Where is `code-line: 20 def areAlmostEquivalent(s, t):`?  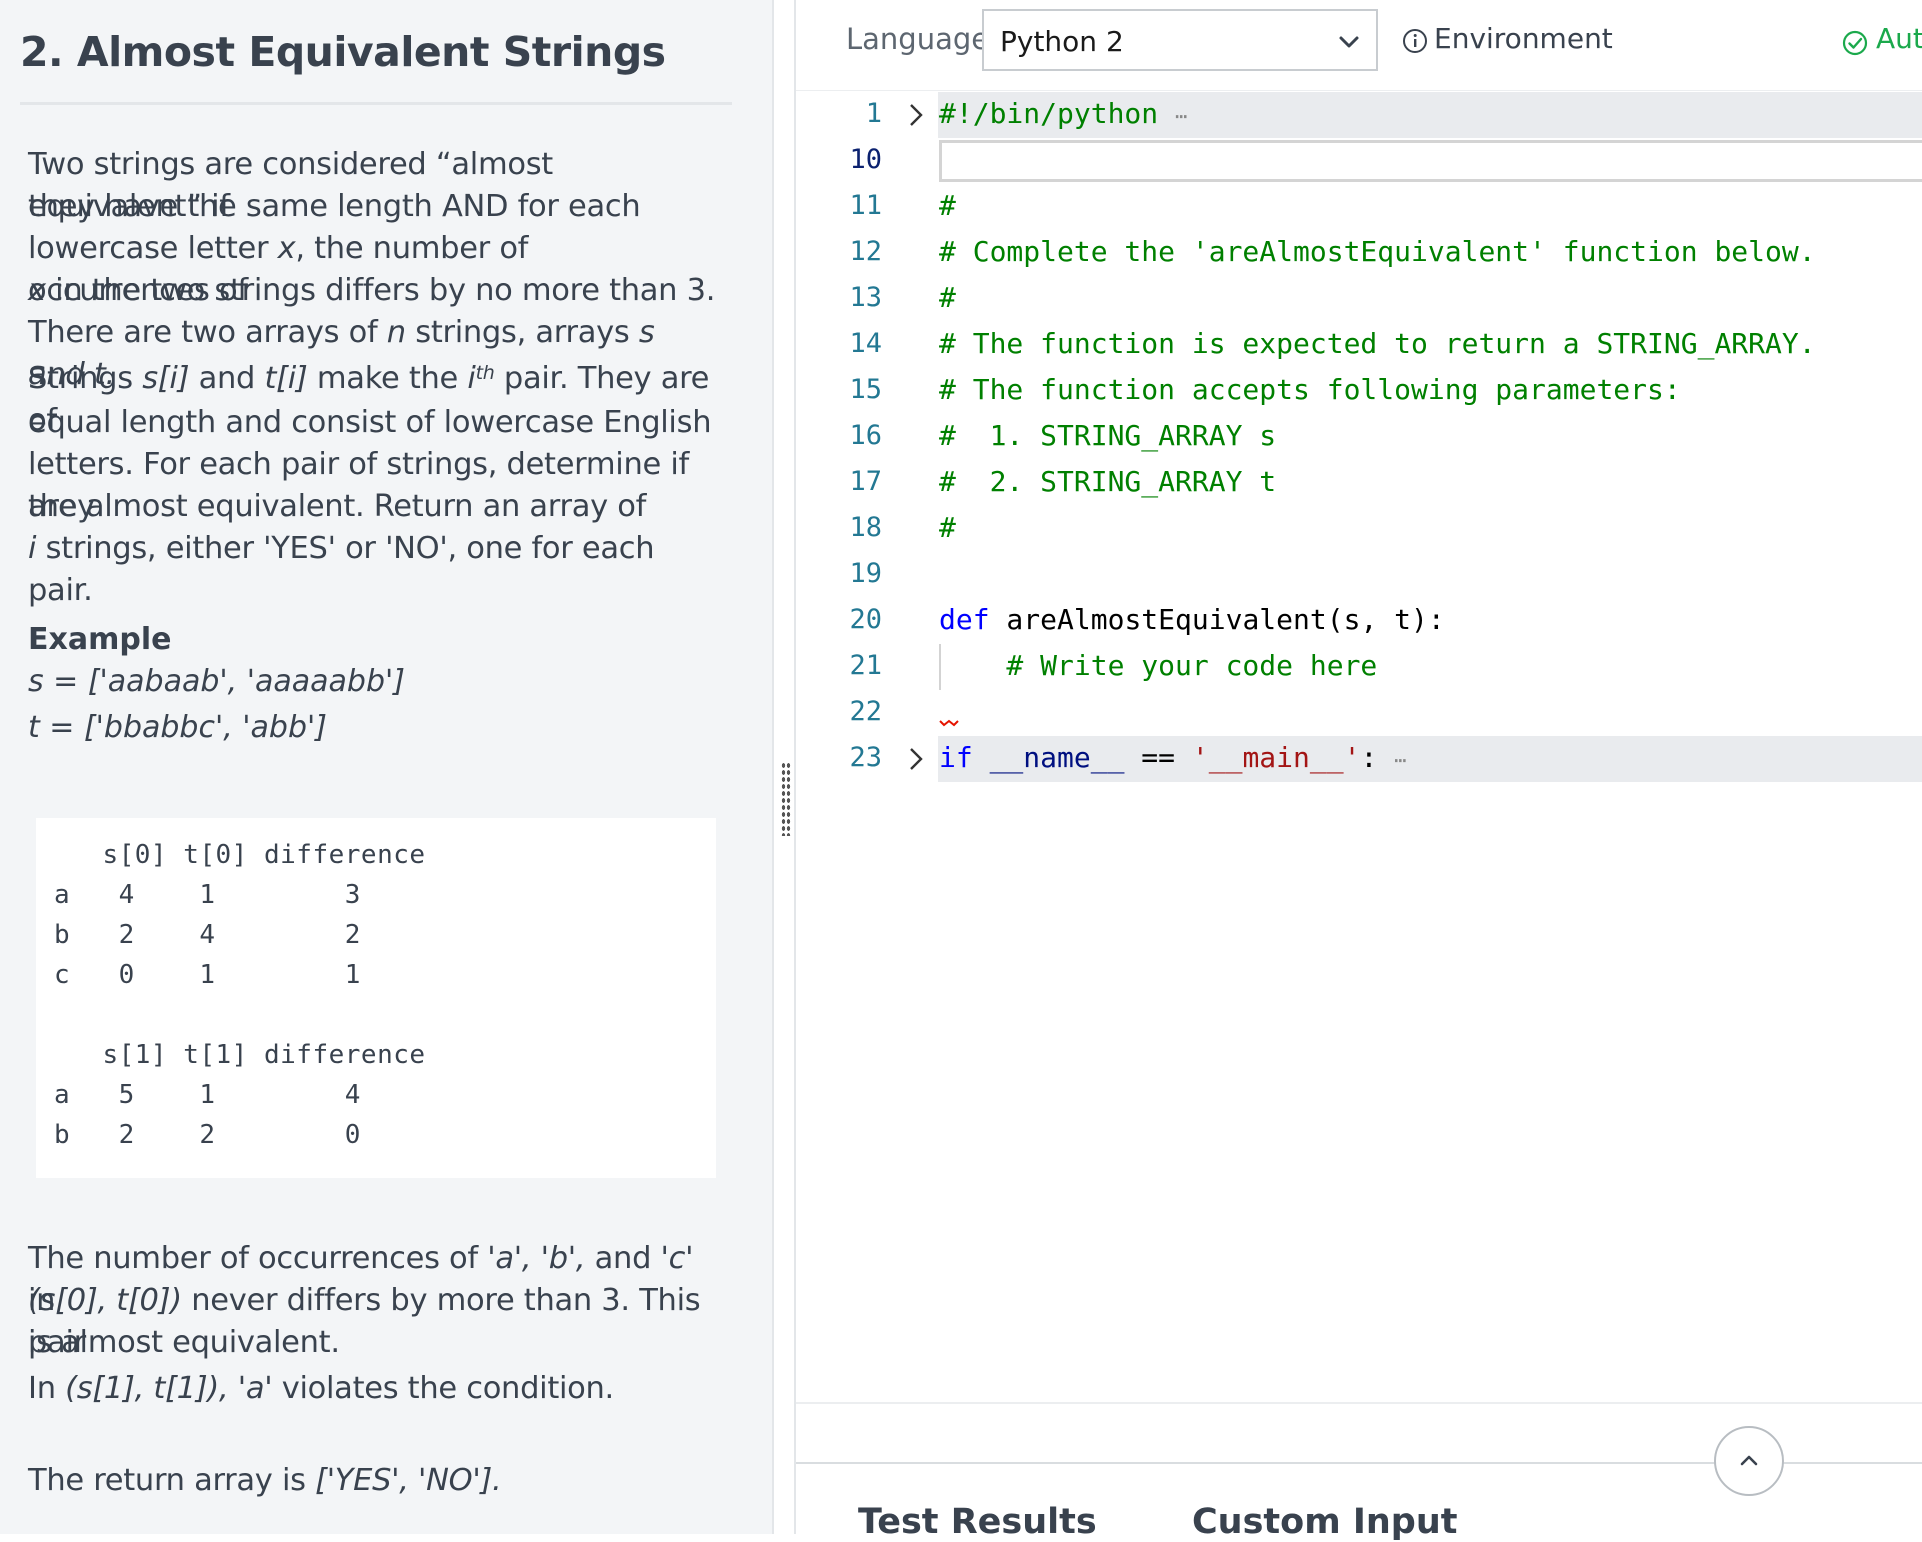
code-line: 20 def areAlmostEquivalent(s, t): is located at coordinates (1359, 621).